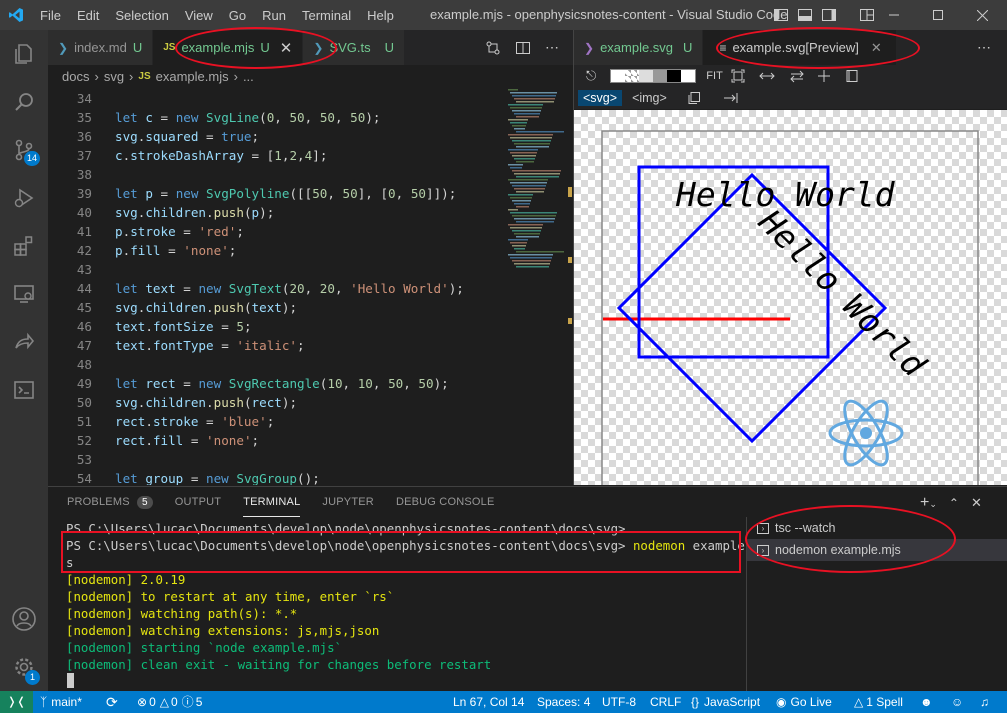 Image resolution: width=1007 pixels, height=713 pixels. Describe the element at coordinates (141, 15) in the screenshot. I see `menu-item-selection: Selection` at that location.